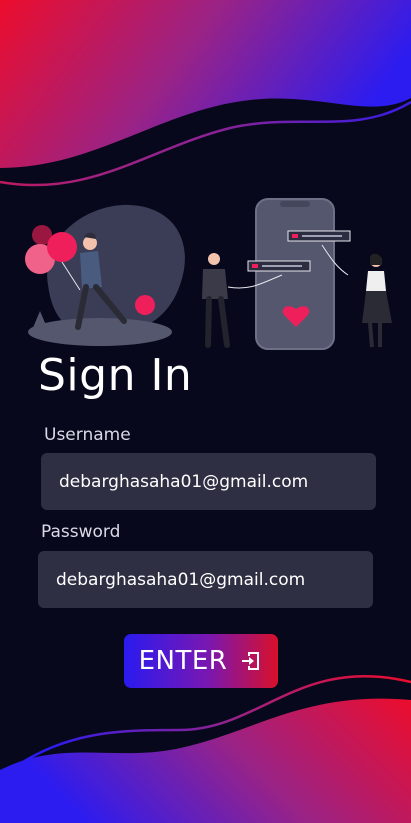 The width and height of the screenshot is (411, 823). What do you see at coordinates (205, 579) in the screenshot?
I see `password-input: debarghasaha01@gmail.com` at bounding box center [205, 579].